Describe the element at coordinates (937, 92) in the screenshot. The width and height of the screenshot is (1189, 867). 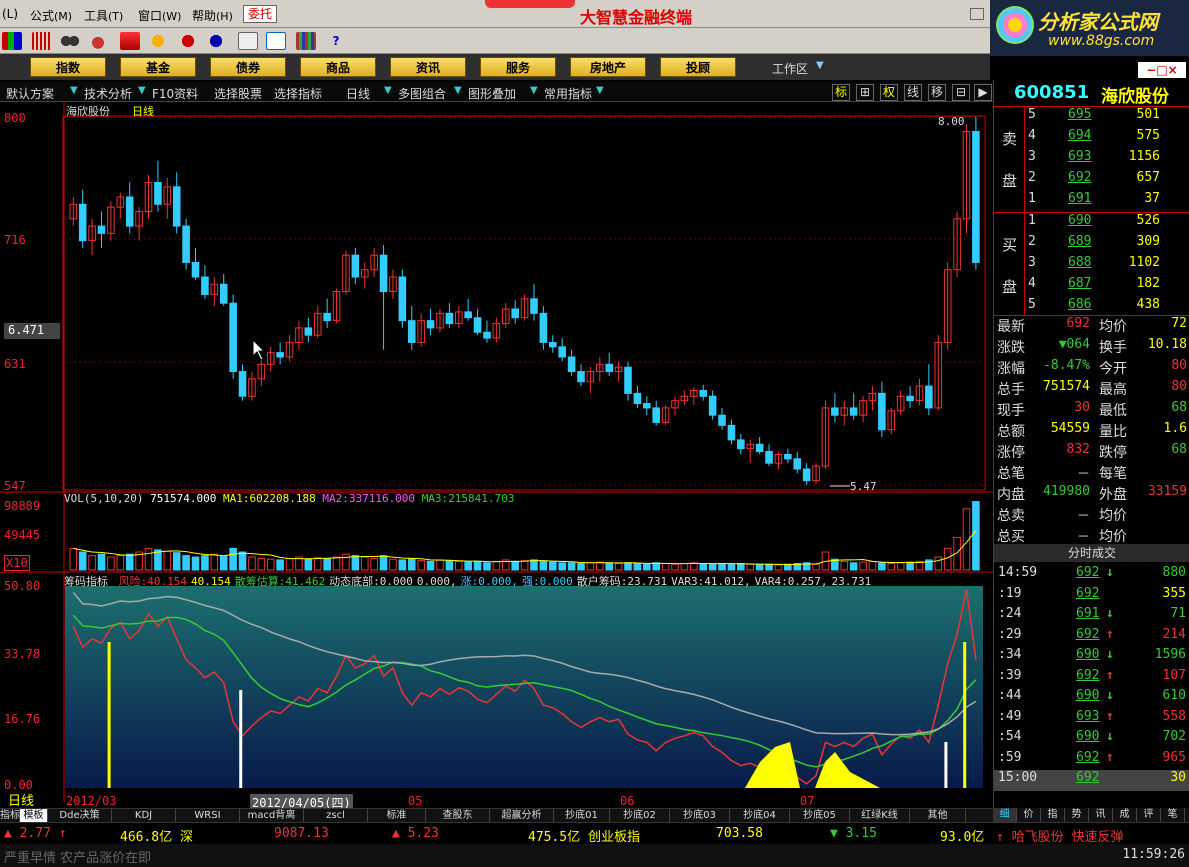
I see `move-button: 移` at that location.